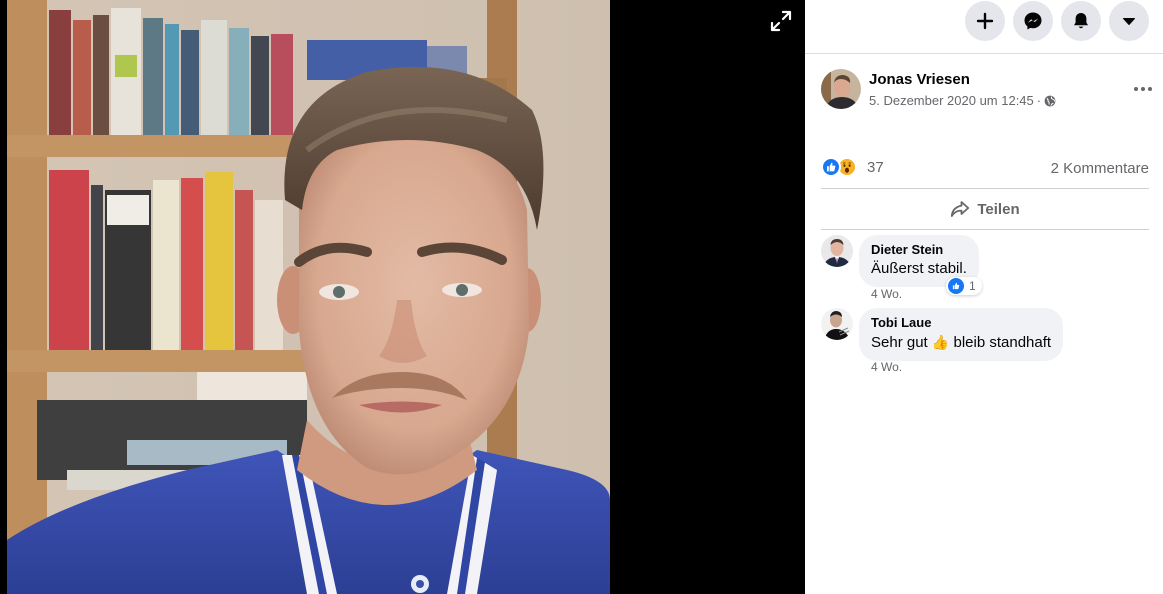 This screenshot has width=1163, height=594. Describe the element at coordinates (998, 209) in the screenshot. I see `share-label: Teilen` at that location.